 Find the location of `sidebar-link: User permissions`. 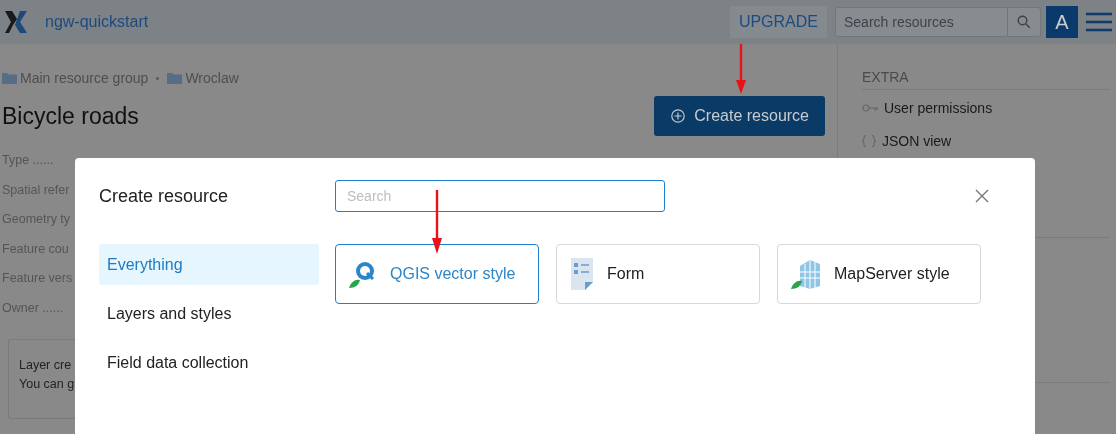

sidebar-link: User permissions is located at coordinates (938, 107).